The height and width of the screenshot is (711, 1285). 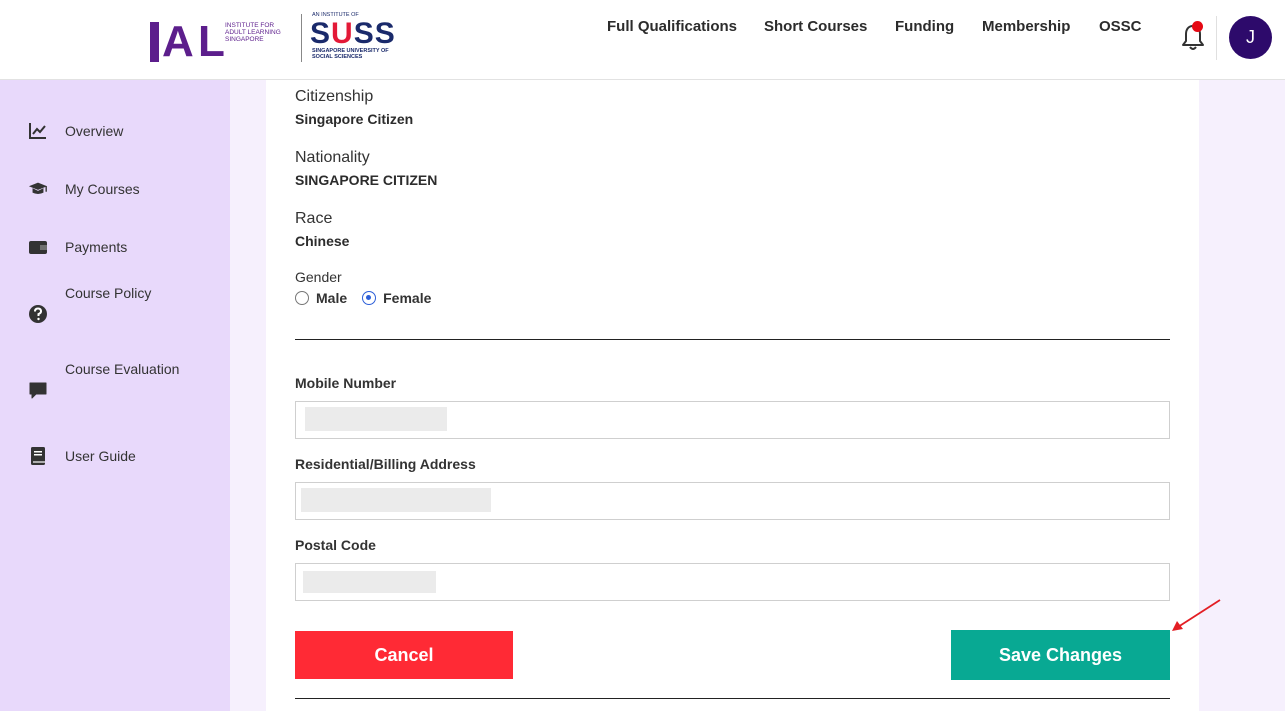 I want to click on citizenship-label: Citizenship, so click(x=334, y=96).